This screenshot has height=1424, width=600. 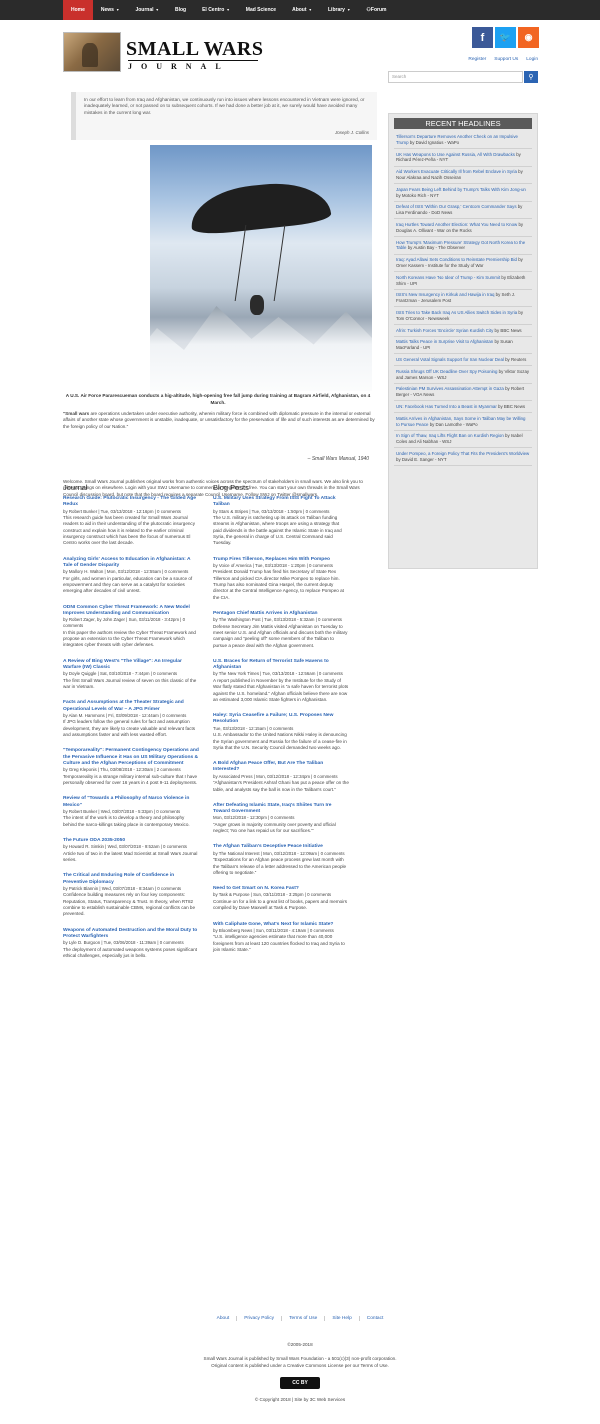 I want to click on nav-item-label: Blog, so click(x=180, y=10).